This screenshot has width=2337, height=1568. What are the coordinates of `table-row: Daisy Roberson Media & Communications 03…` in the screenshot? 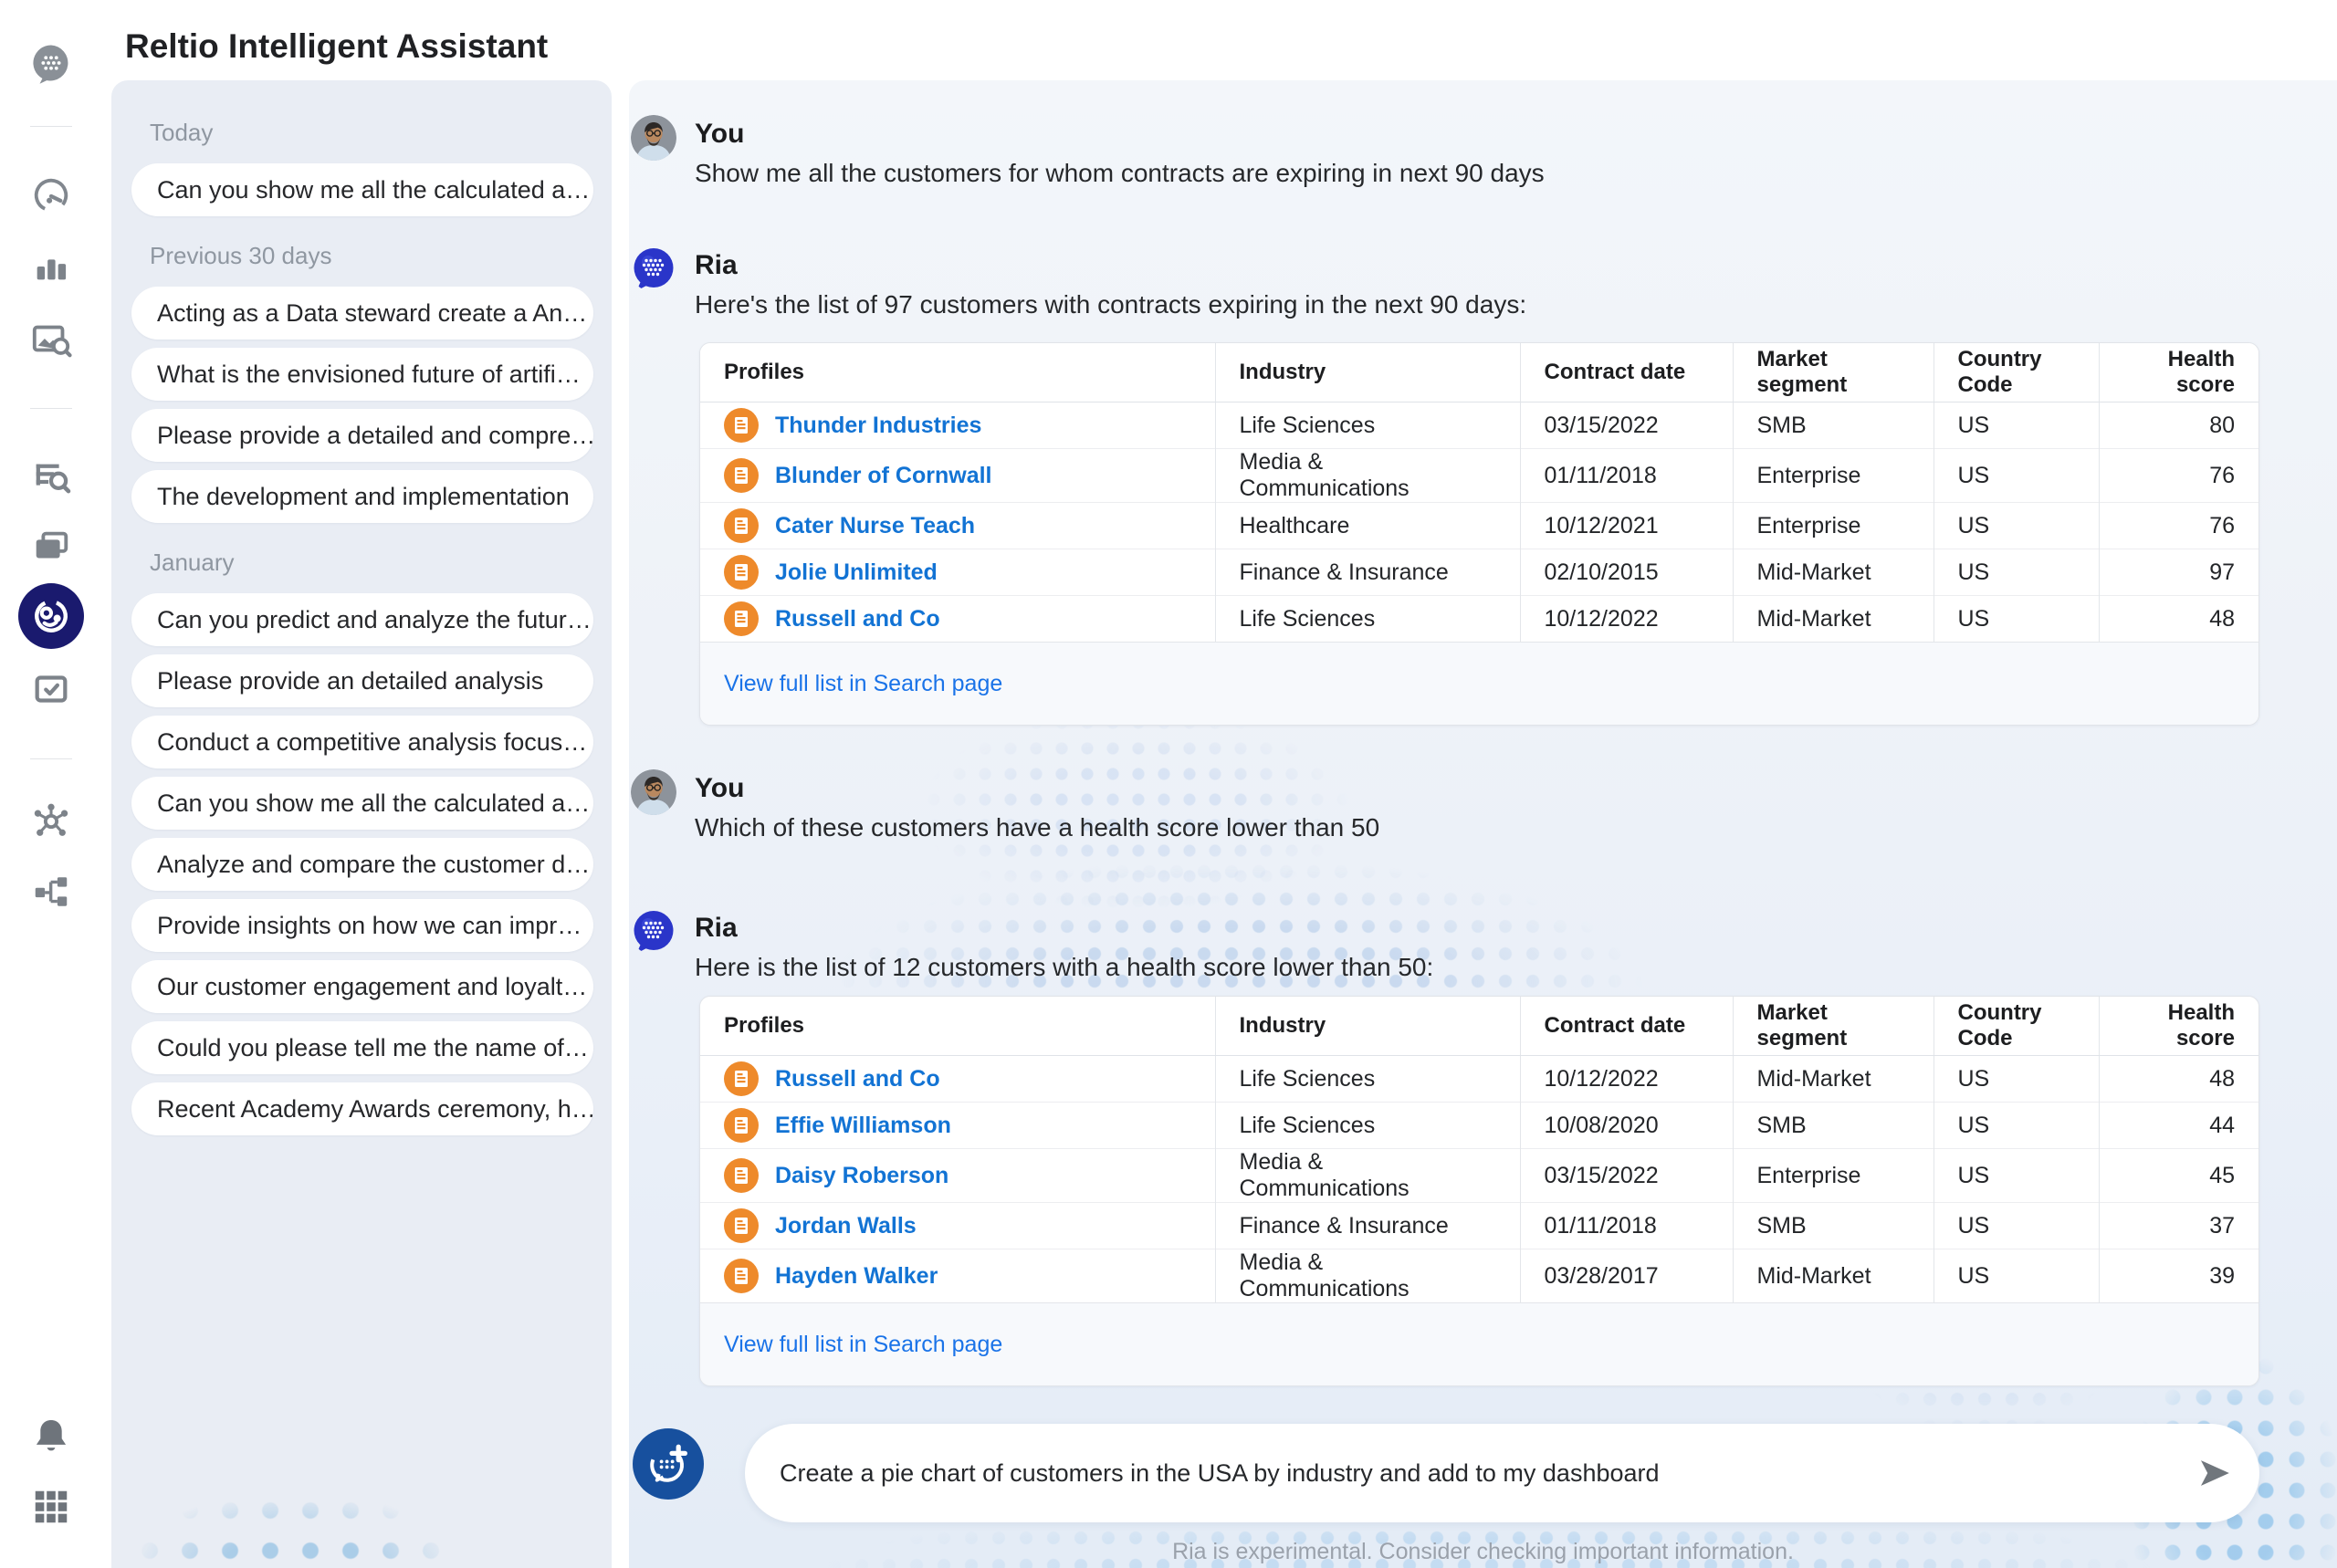 It's located at (1479, 1175).